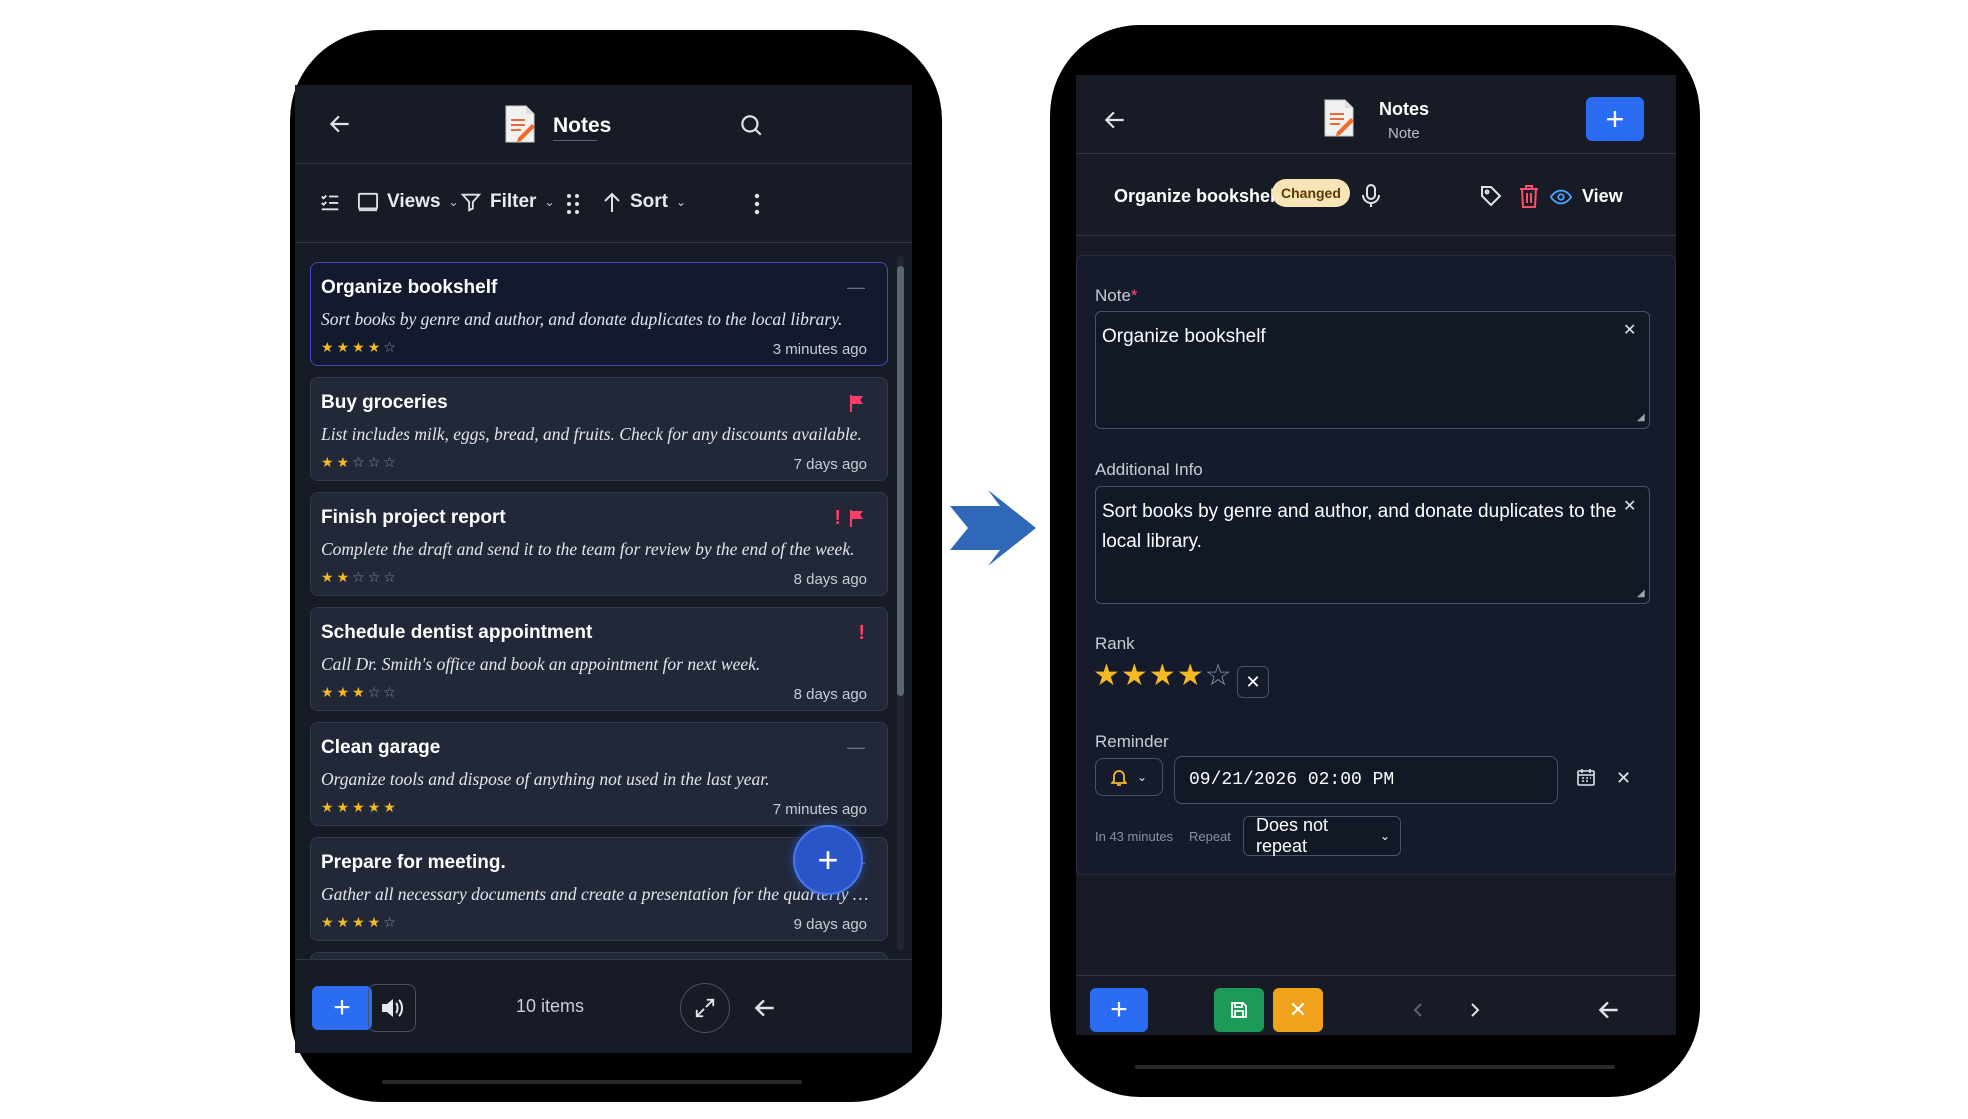  I want to click on note-card-timestamp: 8 days ago, so click(830, 579).